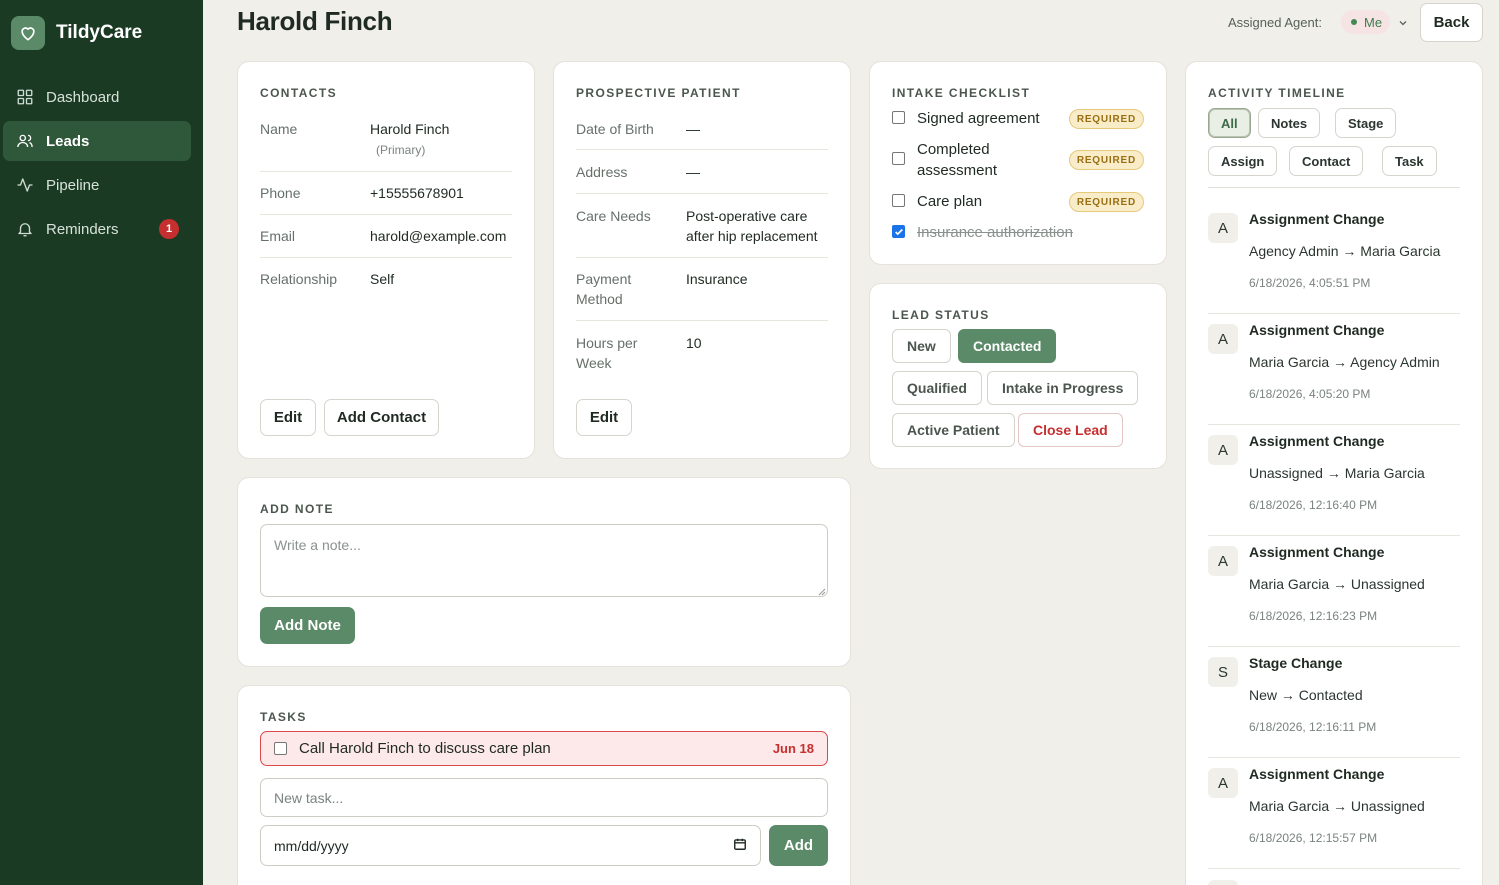 This screenshot has height=885, width=1499. I want to click on sidebar-nav: Dashboard Leads Pipeline Reminders 1, so click(101, 163).